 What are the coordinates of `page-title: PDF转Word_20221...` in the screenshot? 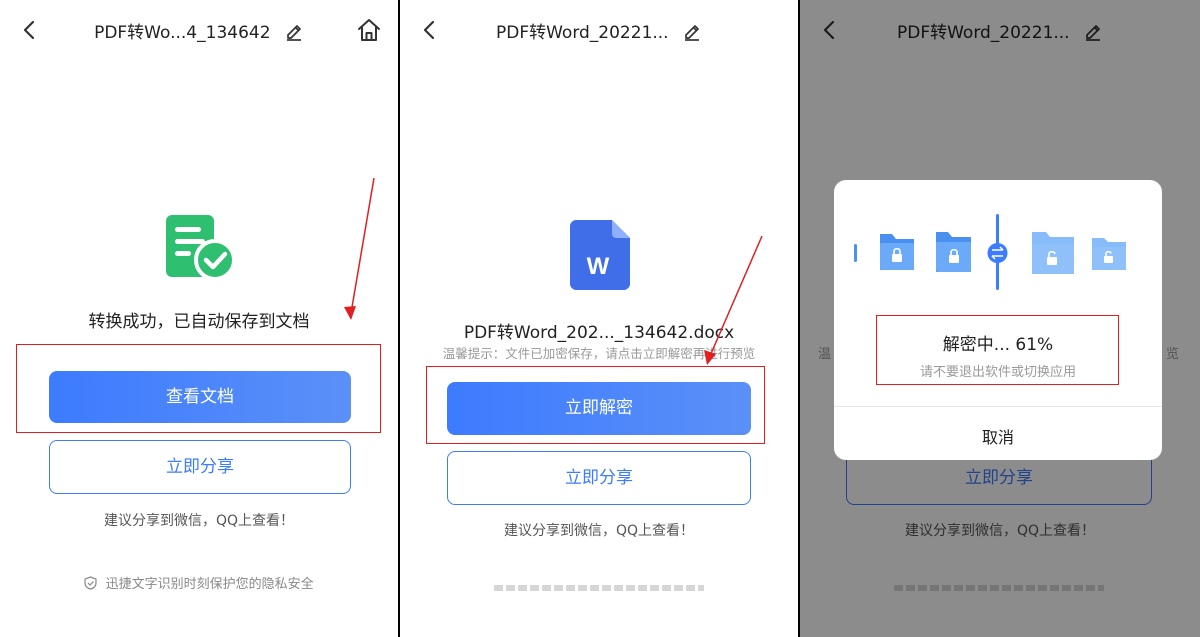 It's located at (599, 30).